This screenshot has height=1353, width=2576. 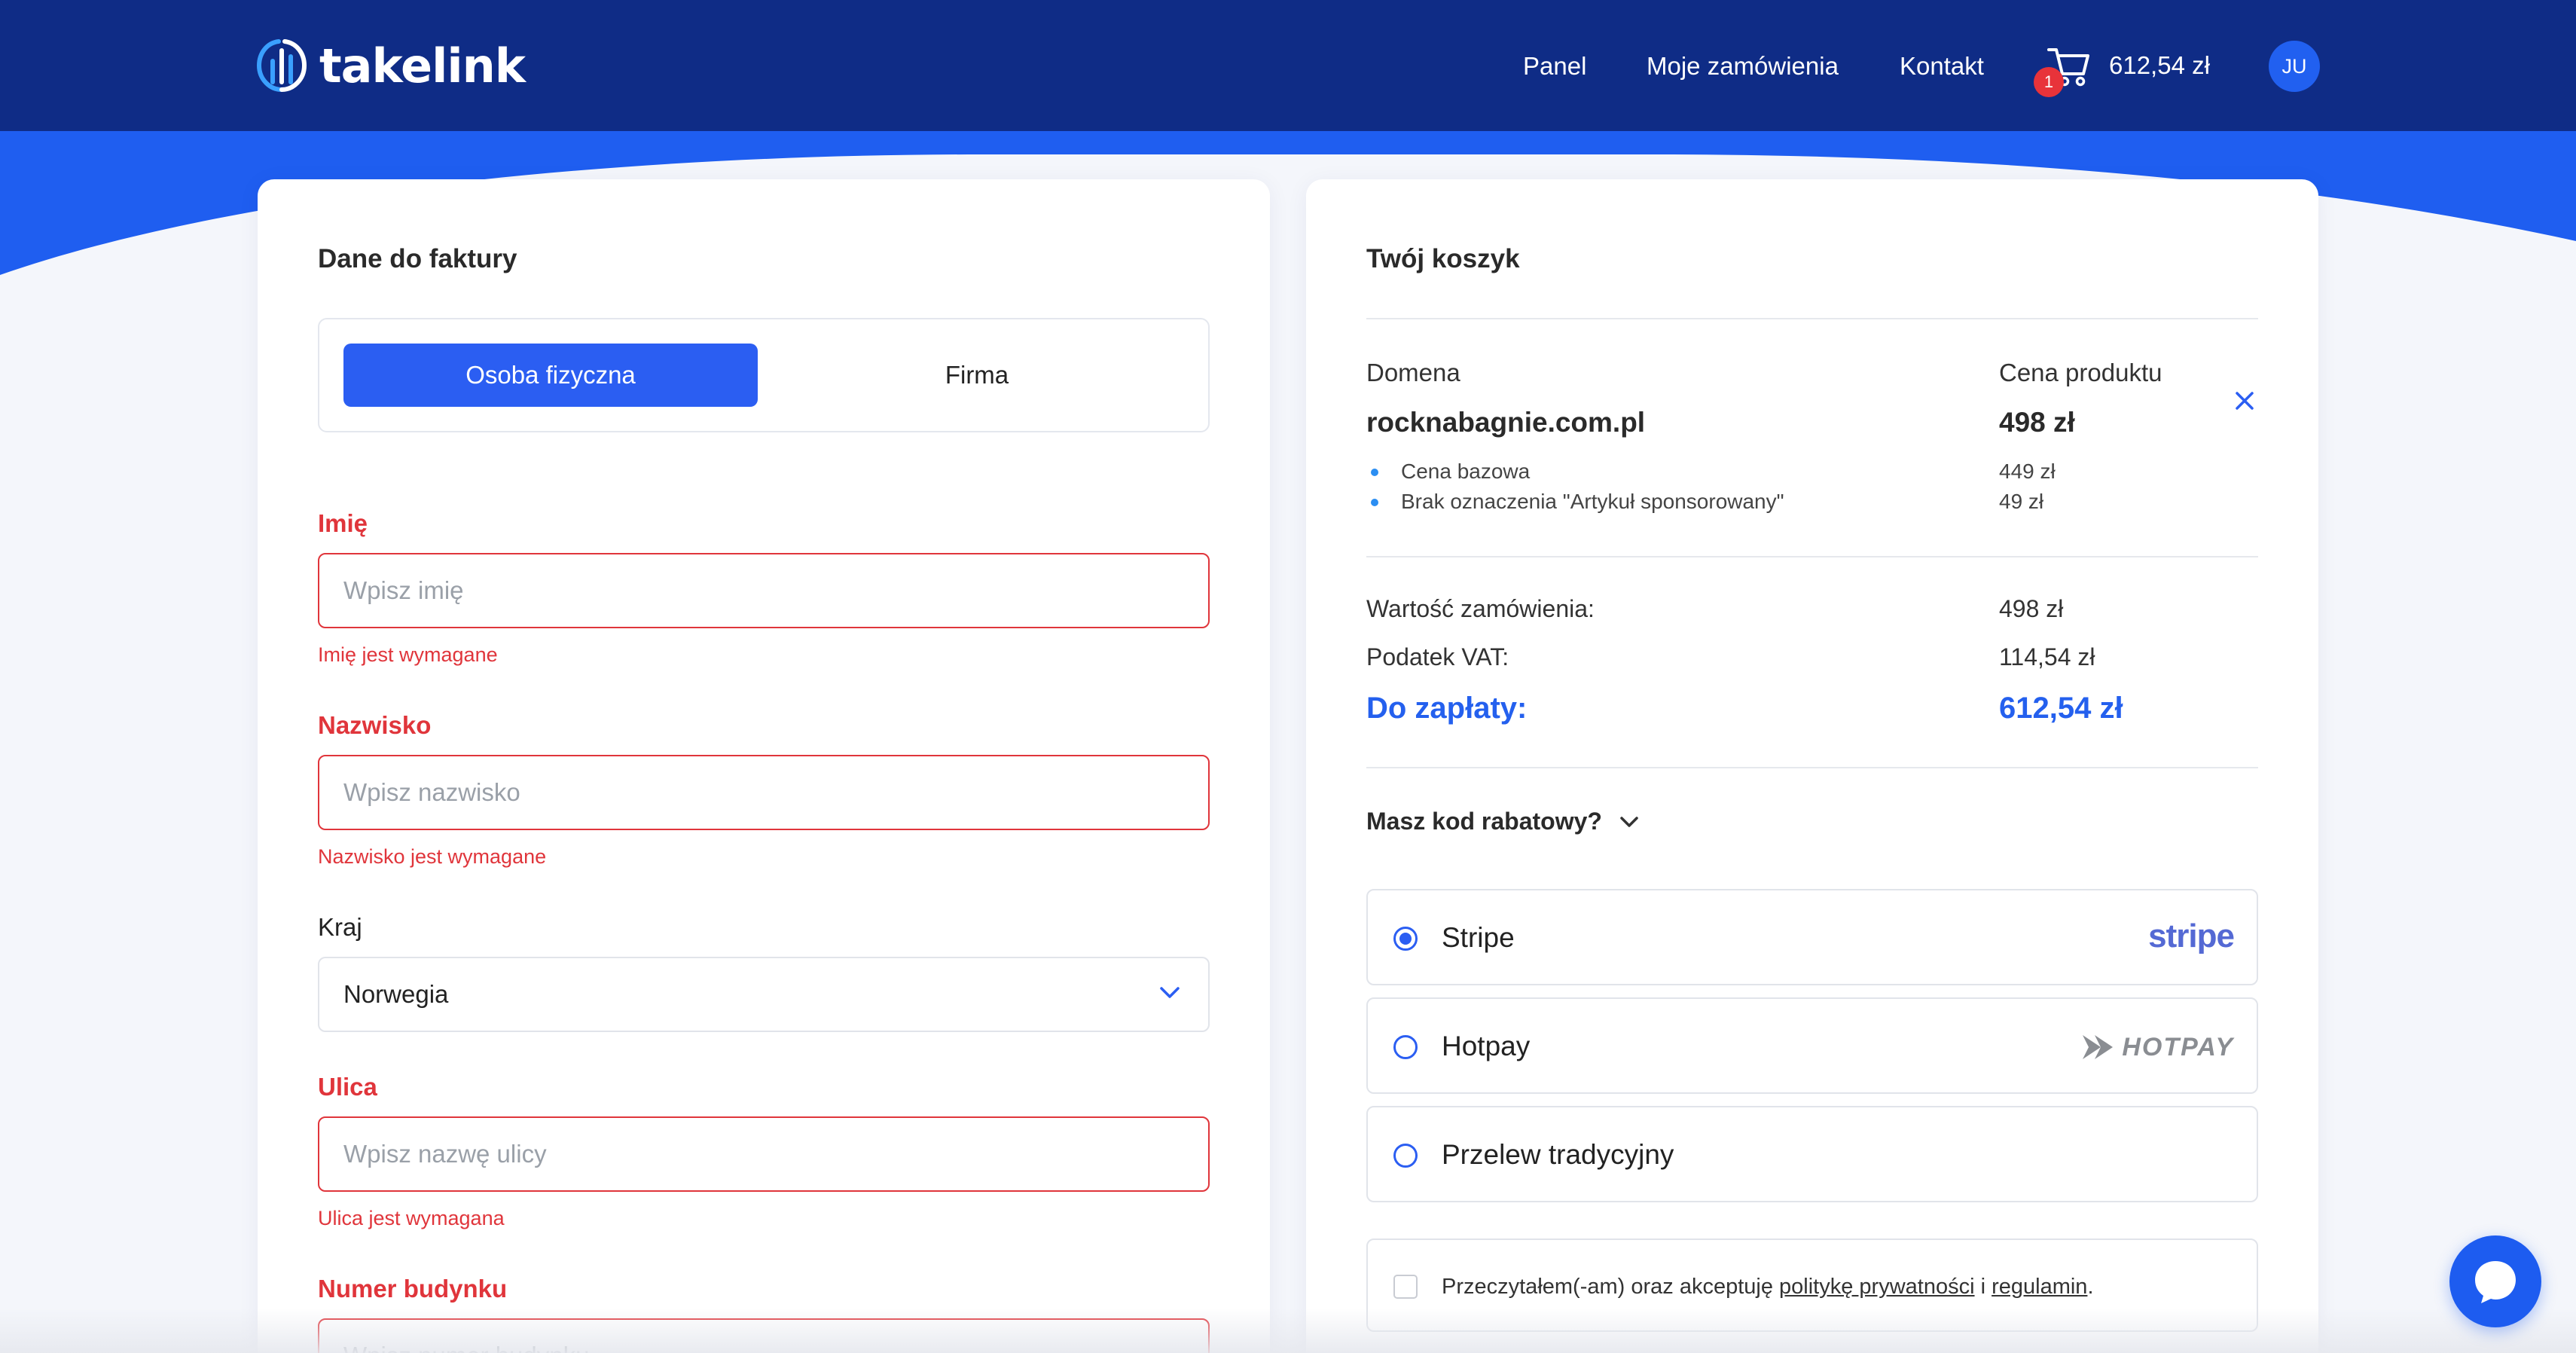 What do you see at coordinates (2081, 372) in the screenshot?
I see `price-column-header: Cena produktu` at bounding box center [2081, 372].